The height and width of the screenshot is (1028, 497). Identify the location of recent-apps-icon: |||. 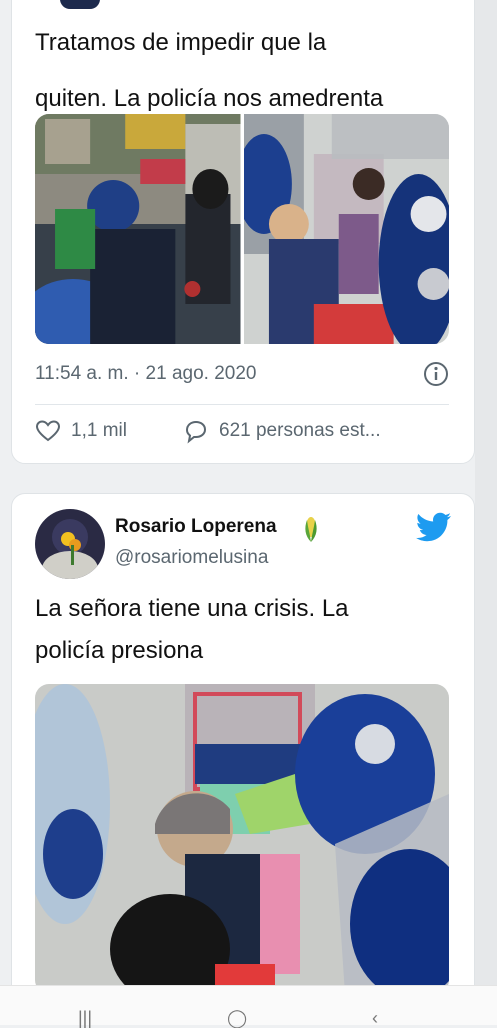
(85, 1018).